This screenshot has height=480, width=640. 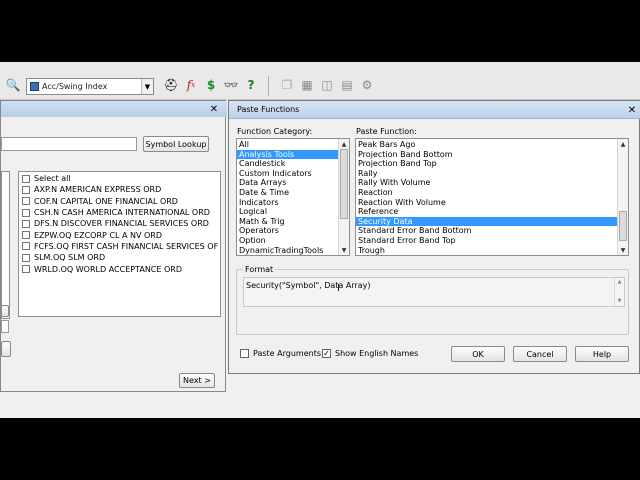 I want to click on query-icon: ?, so click(x=251, y=85).